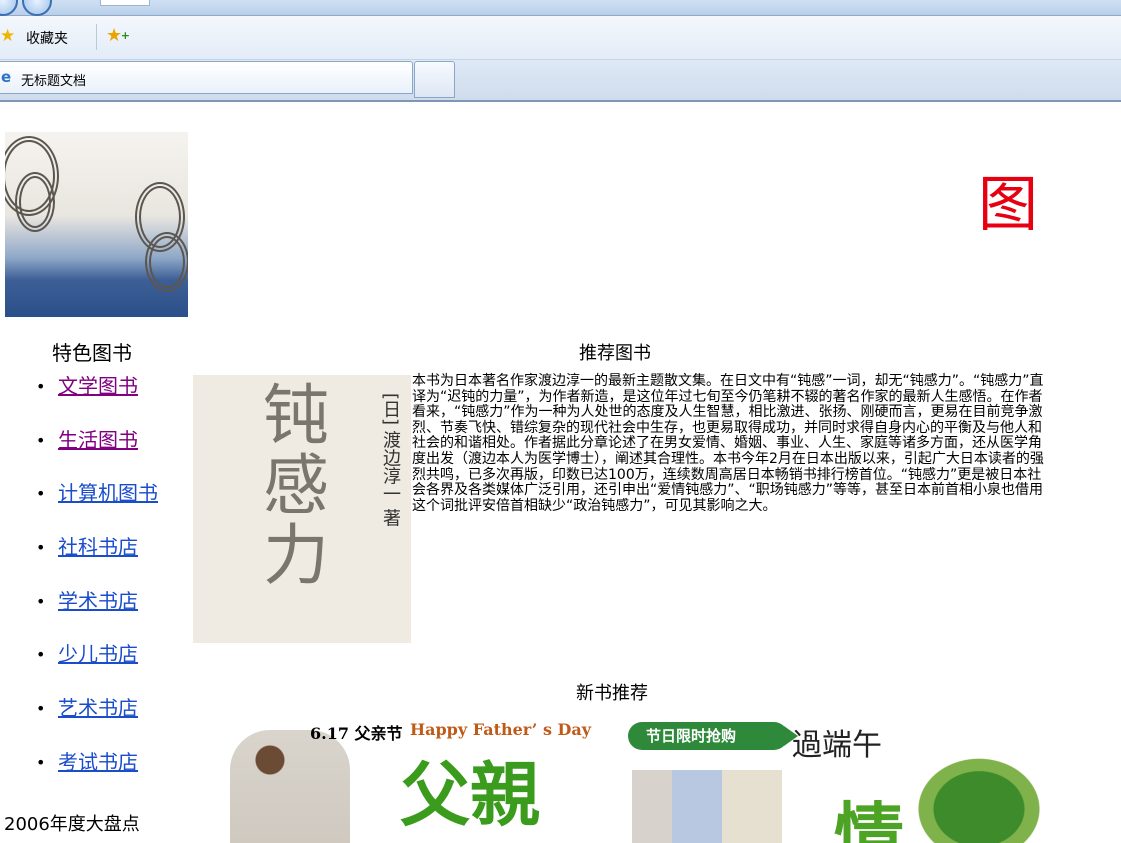  I want to click on ad-date: 6.17 父亲节, so click(356, 733).